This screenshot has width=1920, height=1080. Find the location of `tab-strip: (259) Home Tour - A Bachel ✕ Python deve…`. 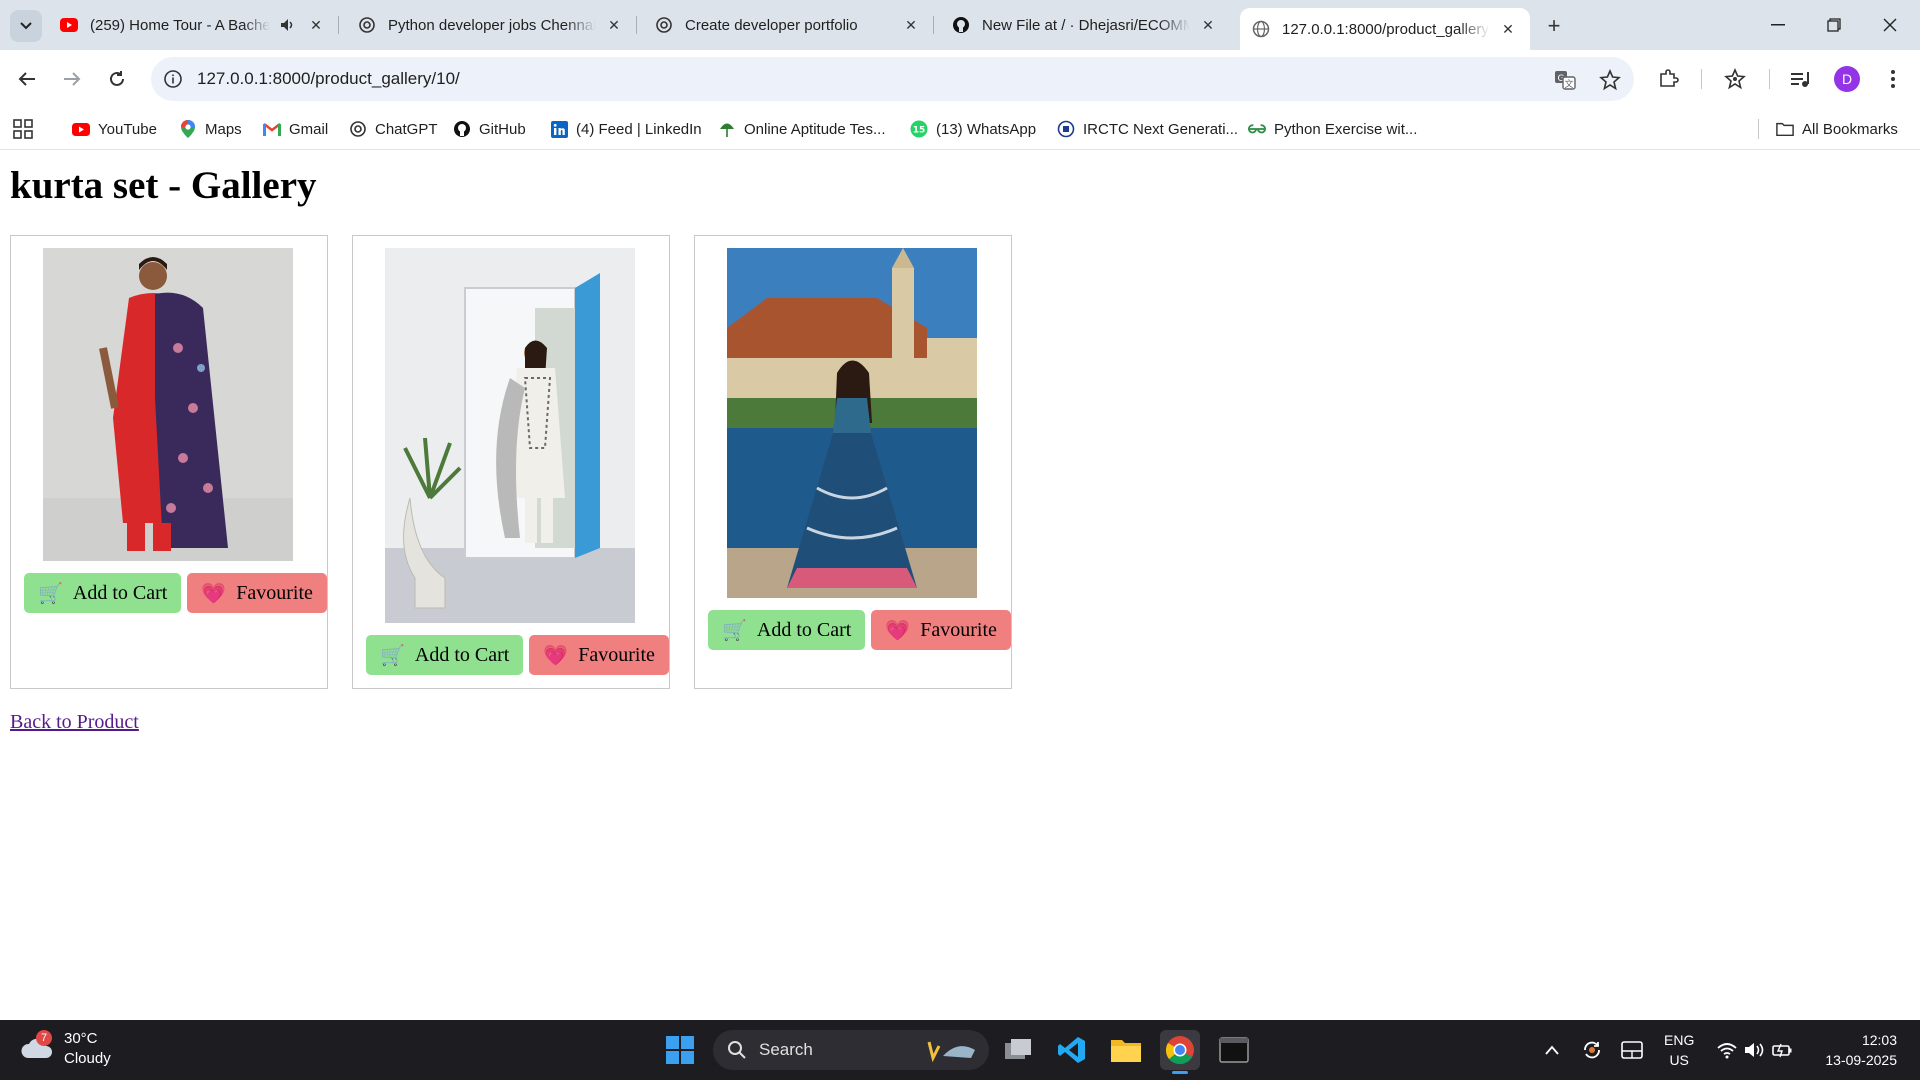

tab-strip: (259) Home Tour - A Bachel ✕ Python deve… is located at coordinates (960, 25).